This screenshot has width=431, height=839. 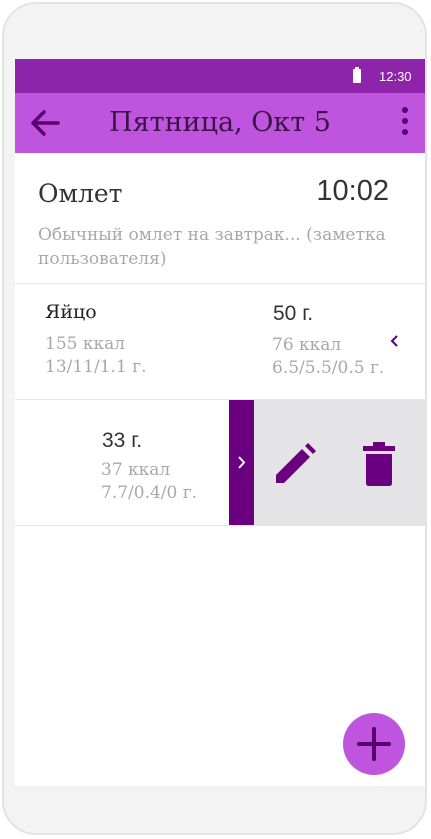 I want to click on pencil-icon, so click(x=296, y=463).